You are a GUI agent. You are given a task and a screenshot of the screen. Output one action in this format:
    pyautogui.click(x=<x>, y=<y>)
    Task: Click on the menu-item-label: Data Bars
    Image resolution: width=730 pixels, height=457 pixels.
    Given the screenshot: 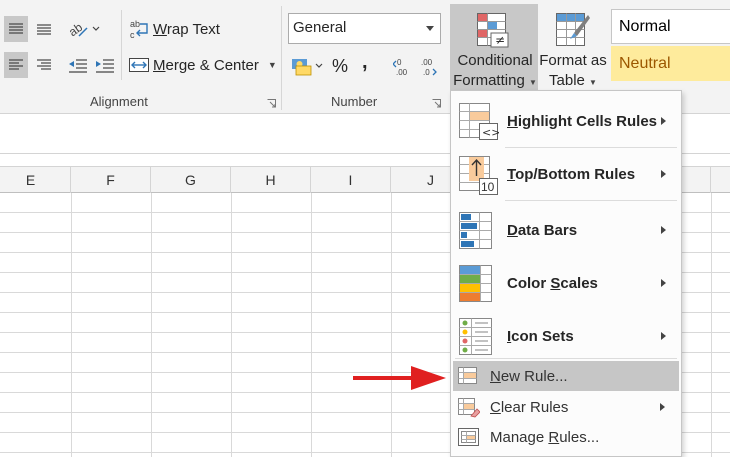 What is the action you would take?
    pyautogui.click(x=542, y=230)
    